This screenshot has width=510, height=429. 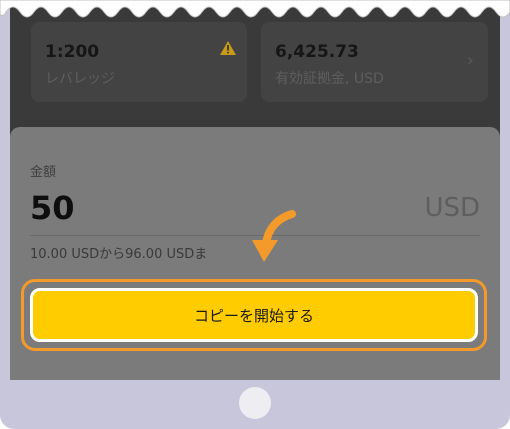 I want to click on start-copy-button-label: コピーを開始する, so click(x=253, y=315).